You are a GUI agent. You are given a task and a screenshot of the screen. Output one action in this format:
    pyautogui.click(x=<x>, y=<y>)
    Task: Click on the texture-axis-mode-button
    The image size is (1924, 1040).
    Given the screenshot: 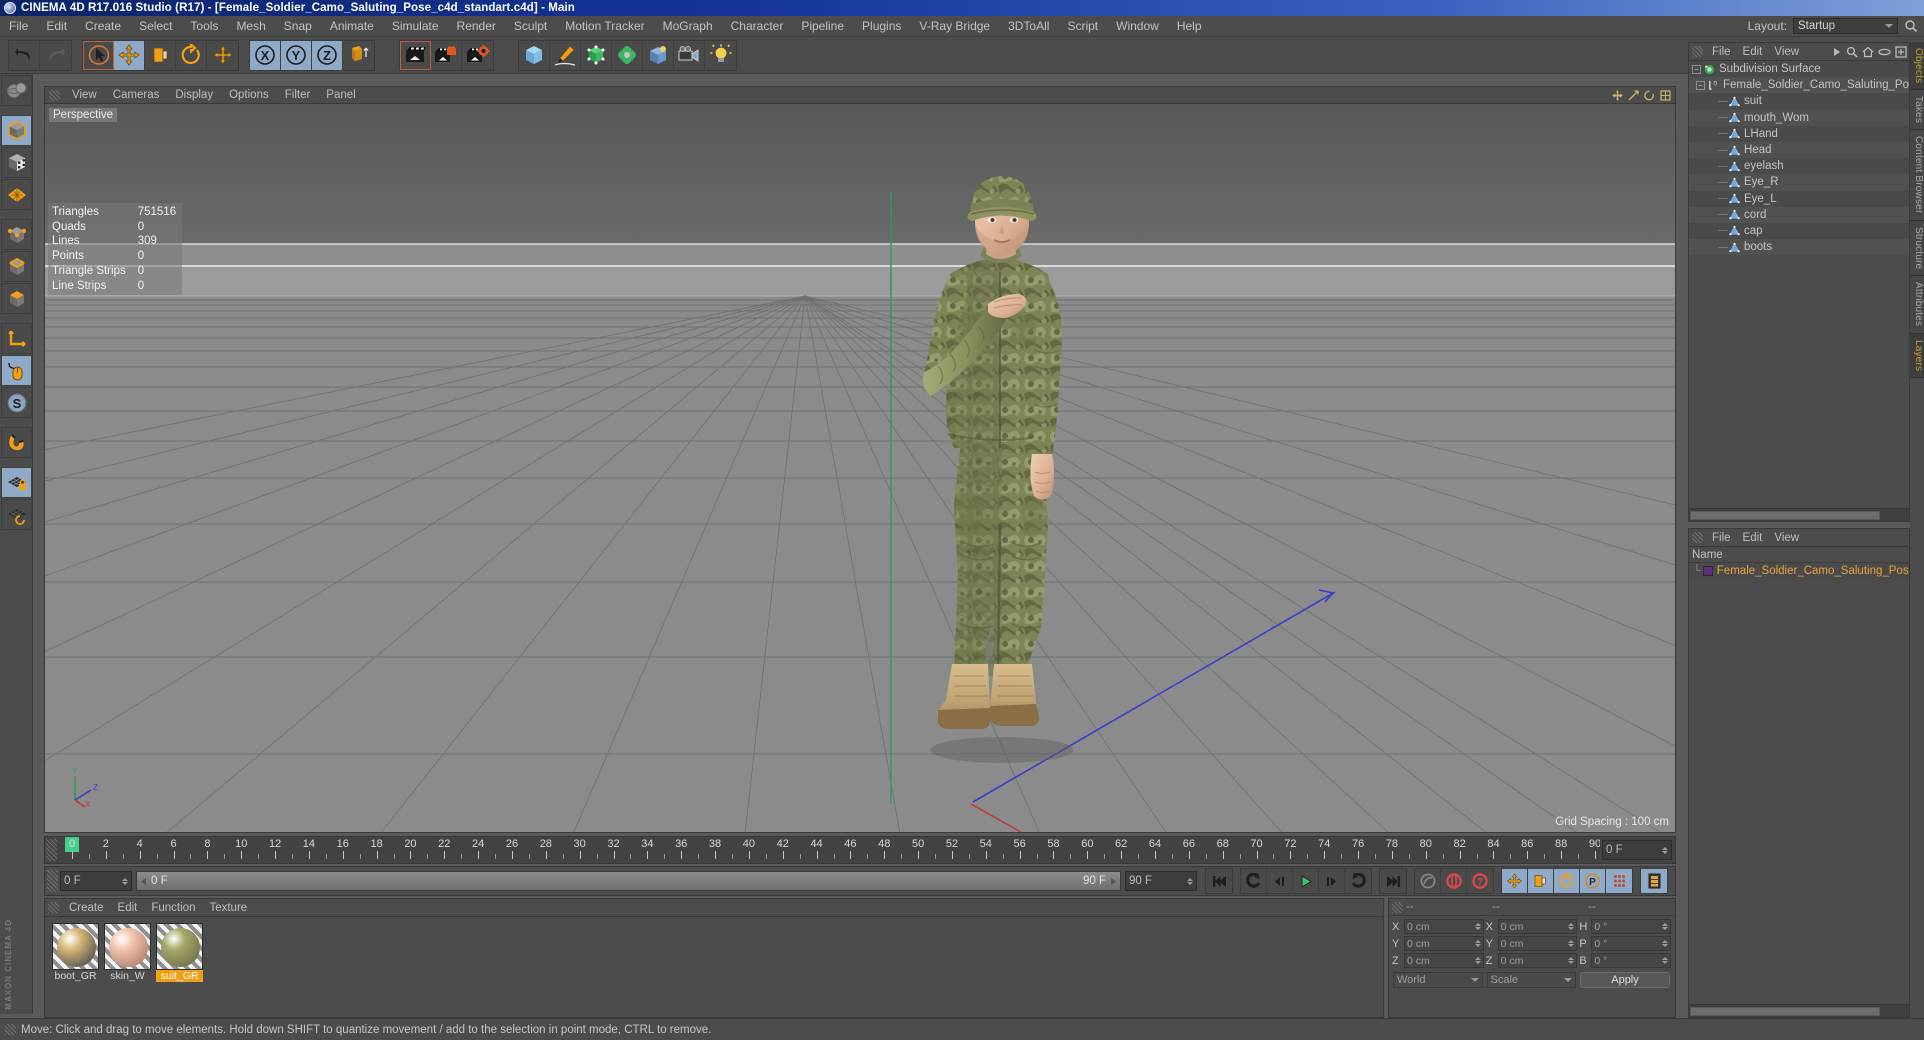 What is the action you would take?
    pyautogui.click(x=16, y=90)
    